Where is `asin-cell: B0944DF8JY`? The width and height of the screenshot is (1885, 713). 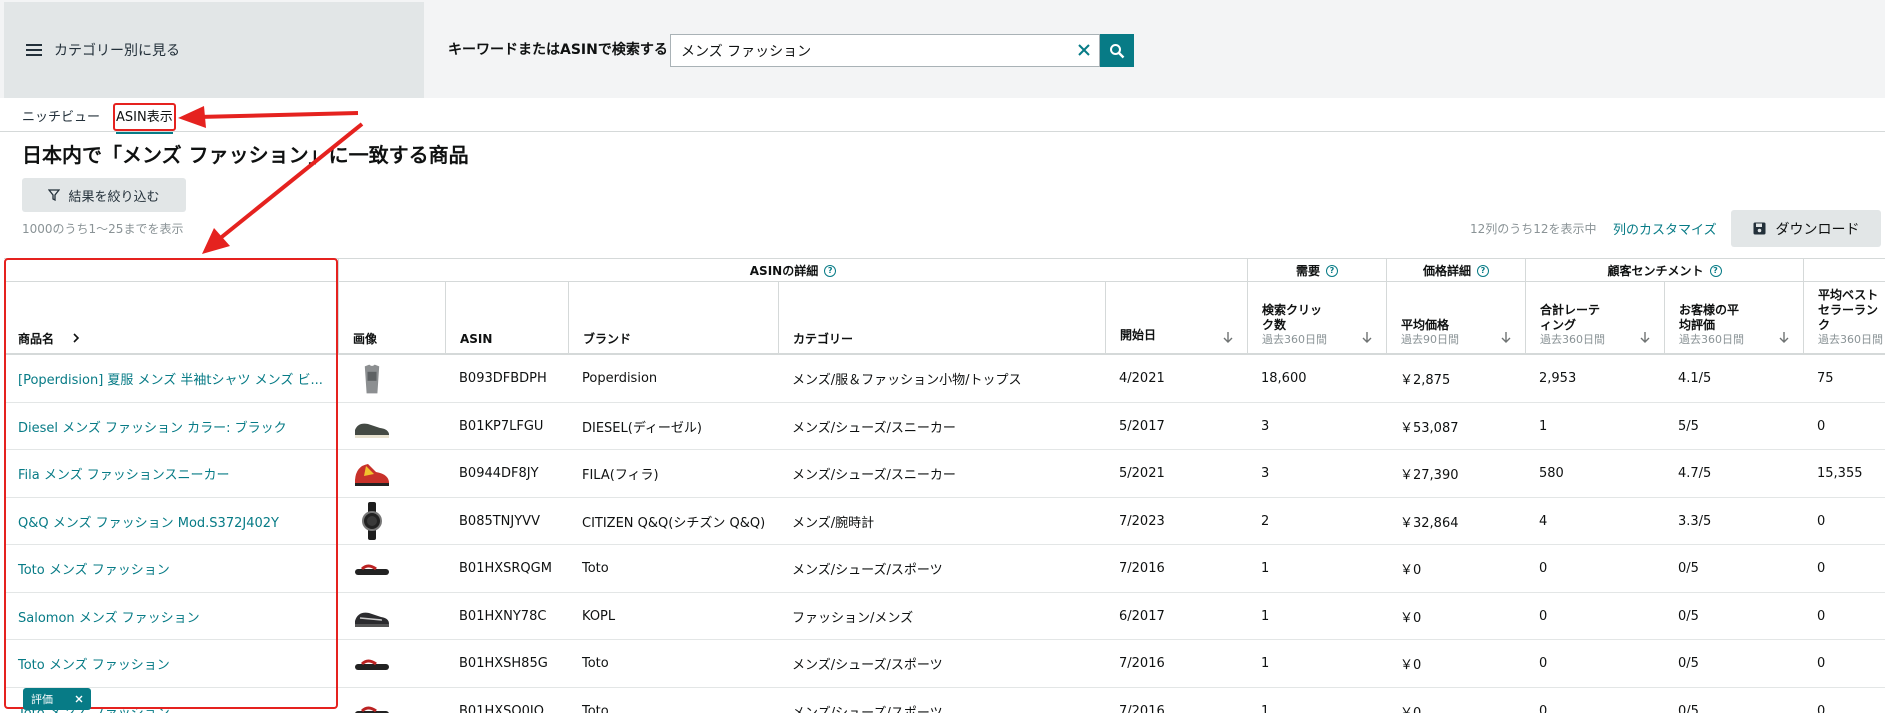 asin-cell: B0944DF8JY is located at coordinates (499, 473).